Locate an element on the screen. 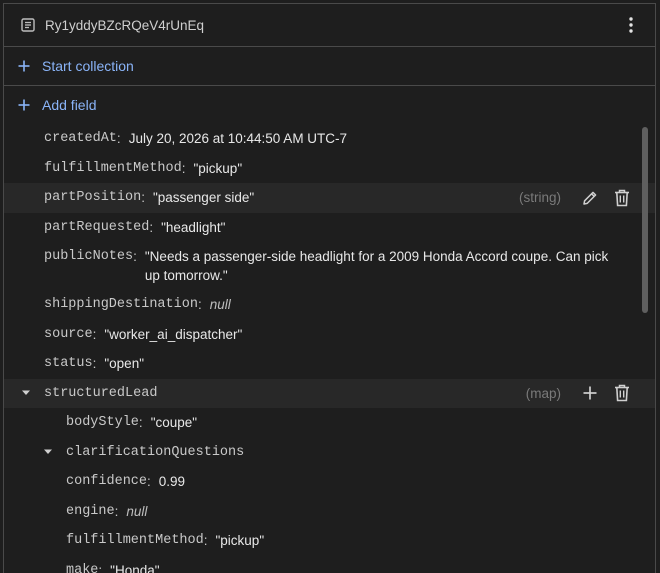 This screenshot has width=660, height=573. field-key: status is located at coordinates (68, 363).